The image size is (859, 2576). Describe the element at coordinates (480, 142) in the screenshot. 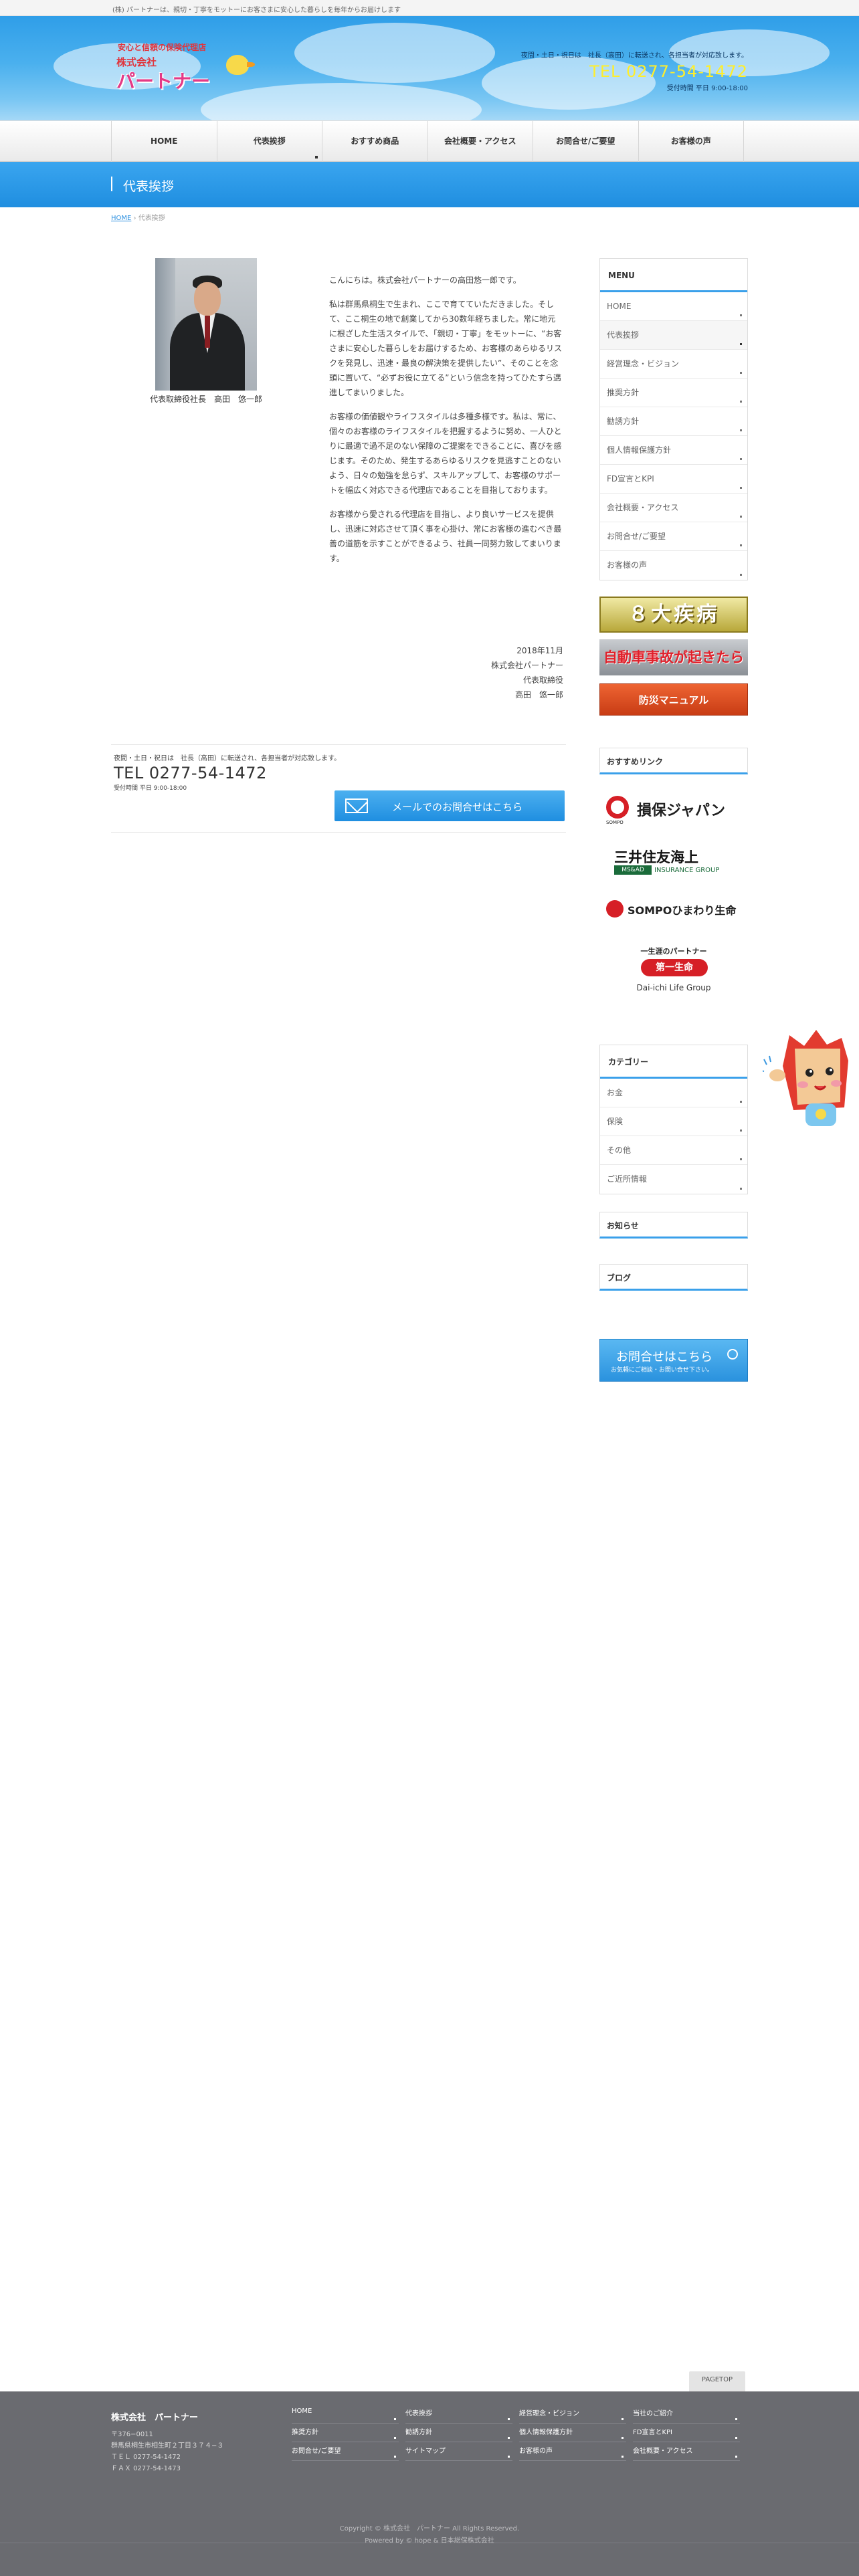

I see `nav-company-access: 会社概要・アクセス` at that location.